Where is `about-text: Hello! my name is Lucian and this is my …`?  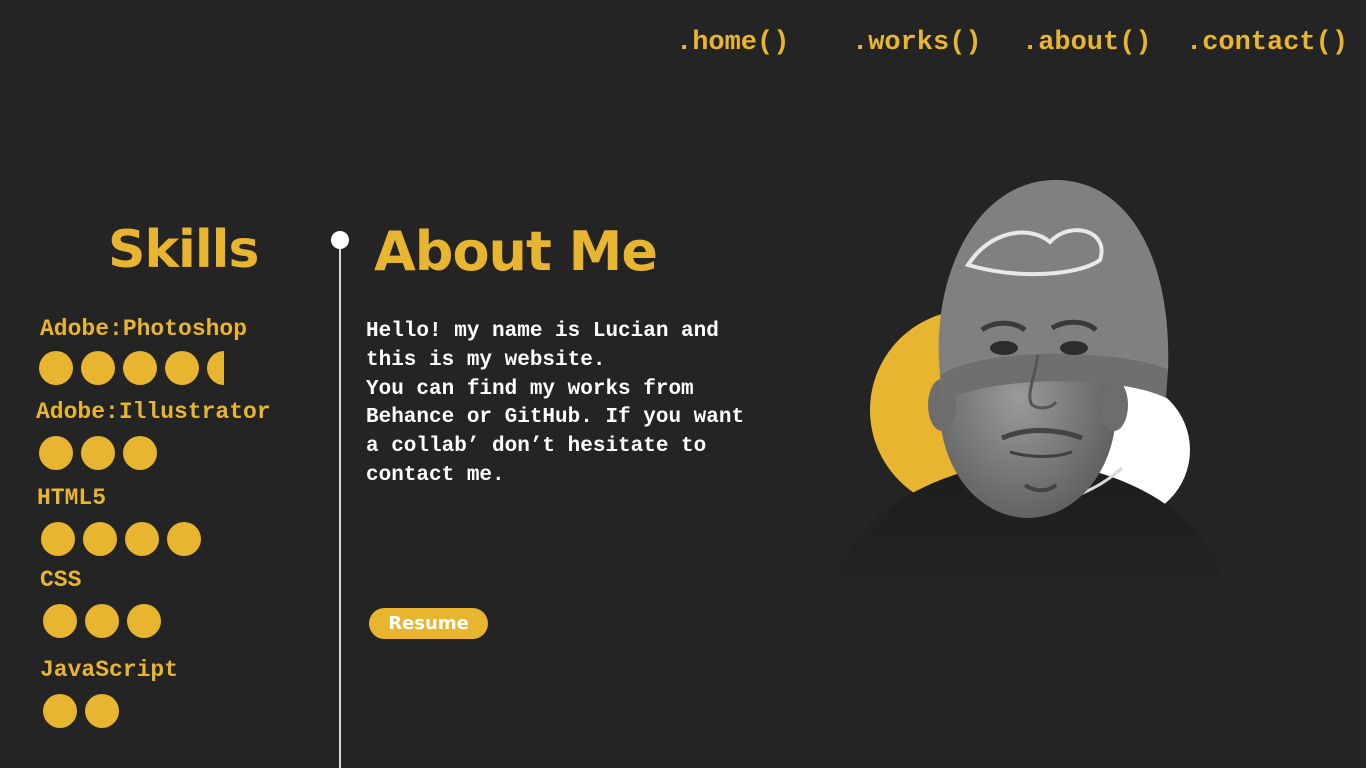
about-text: Hello! my name is Lucian and this is my … is located at coordinates (581, 404).